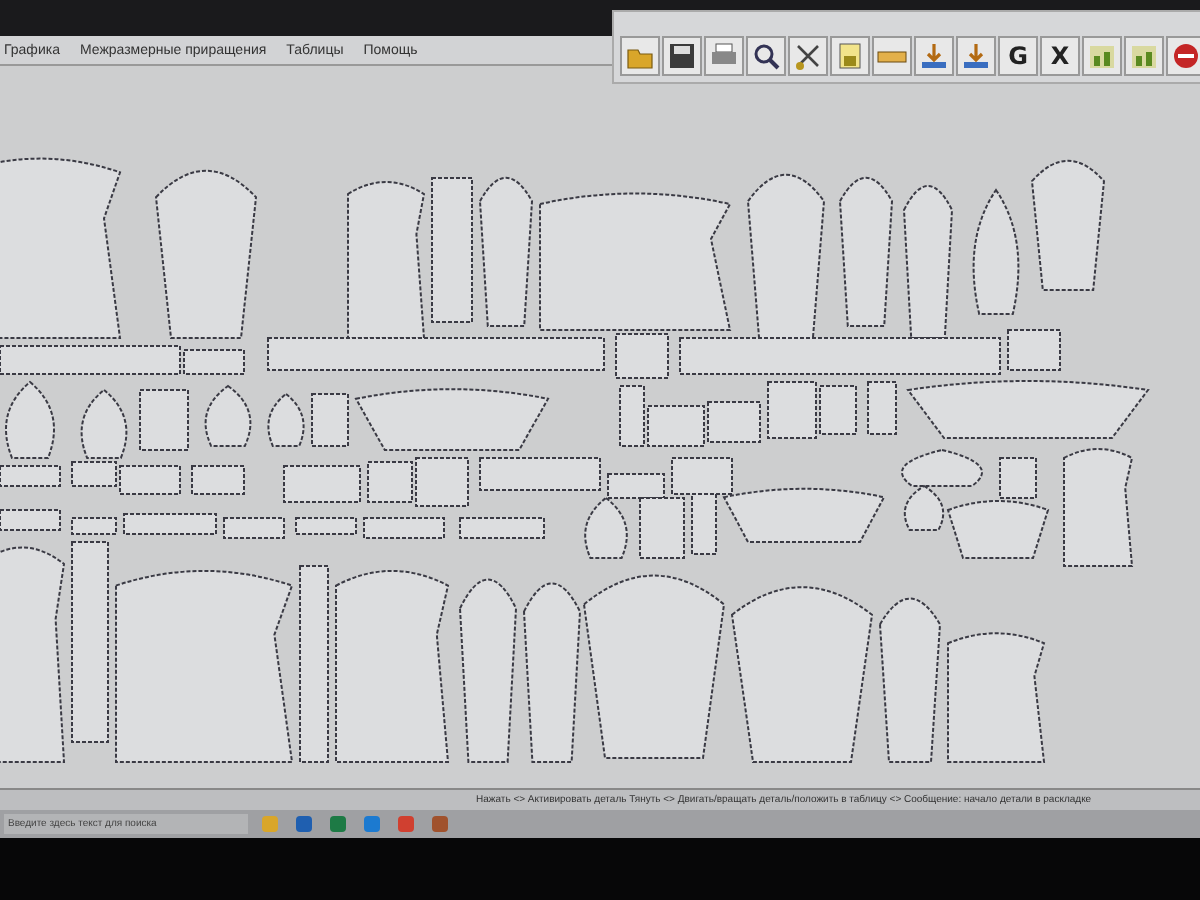 This screenshot has height=900, width=1200. I want to click on minus-circle-icon, so click(1185, 56).